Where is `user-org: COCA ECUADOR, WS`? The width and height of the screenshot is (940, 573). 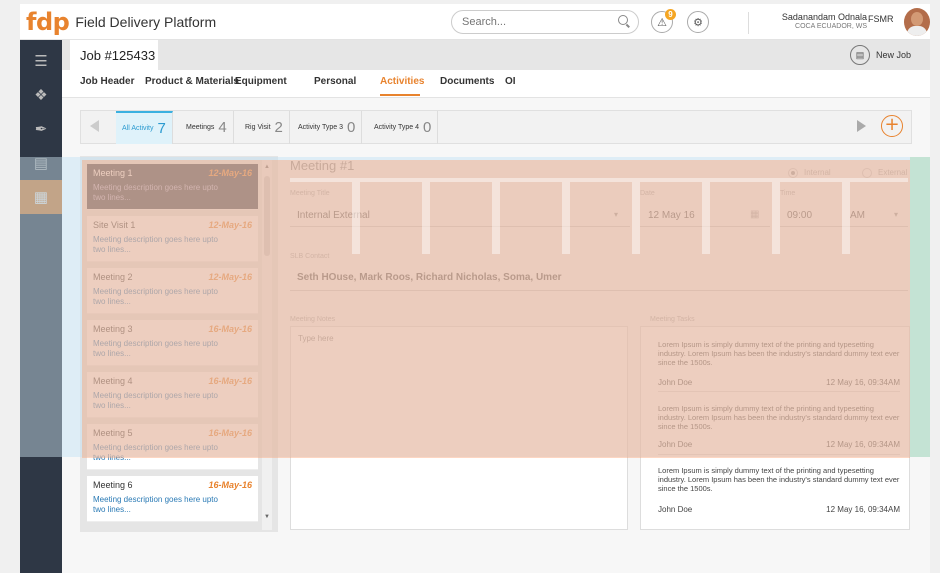 user-org: COCA ECUADOR, WS is located at coordinates (831, 26).